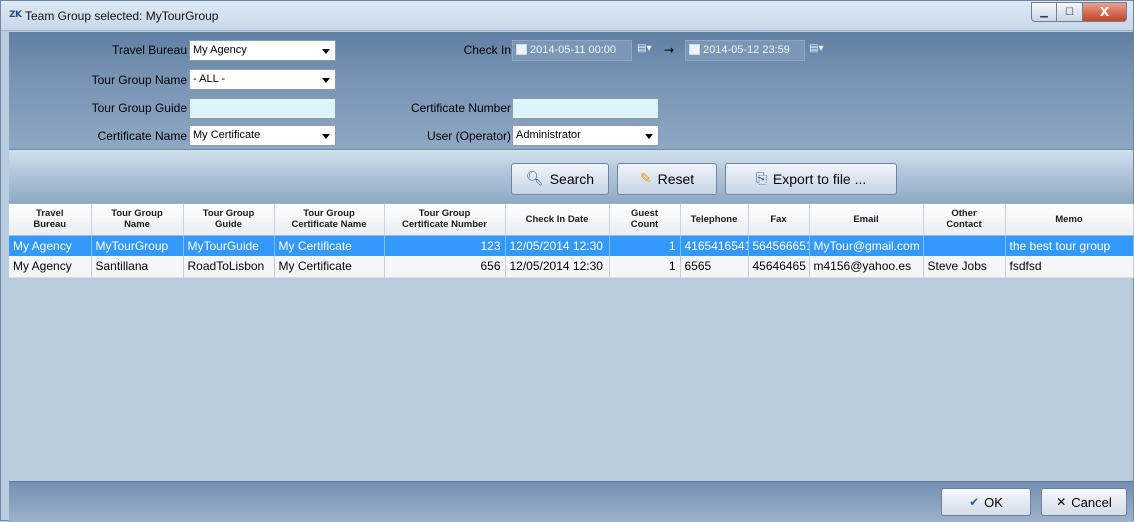 Image resolution: width=1134 pixels, height=522 pixels. Describe the element at coordinates (468, 136) in the screenshot. I see `user-operator-label: User (Operator)` at that location.